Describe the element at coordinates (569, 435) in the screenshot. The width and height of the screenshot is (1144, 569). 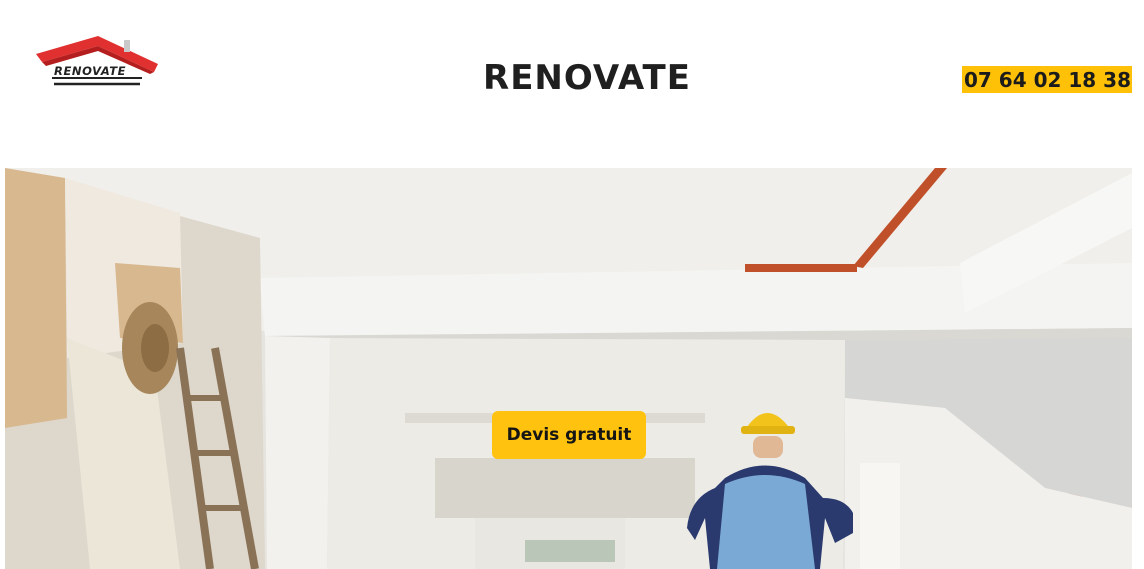
I see `free-quote-button: Devis gratuit` at that location.